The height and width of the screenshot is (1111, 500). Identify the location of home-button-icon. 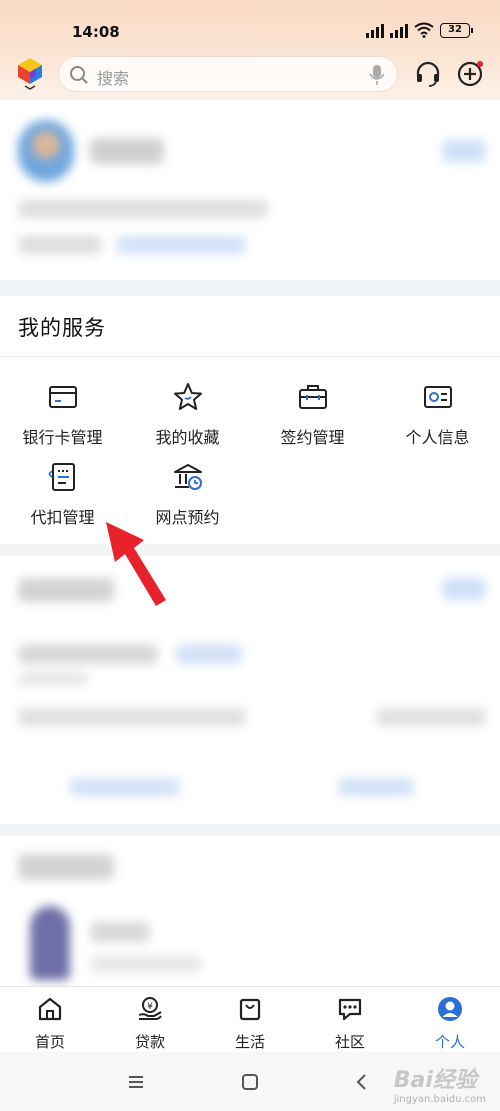
(250, 1082).